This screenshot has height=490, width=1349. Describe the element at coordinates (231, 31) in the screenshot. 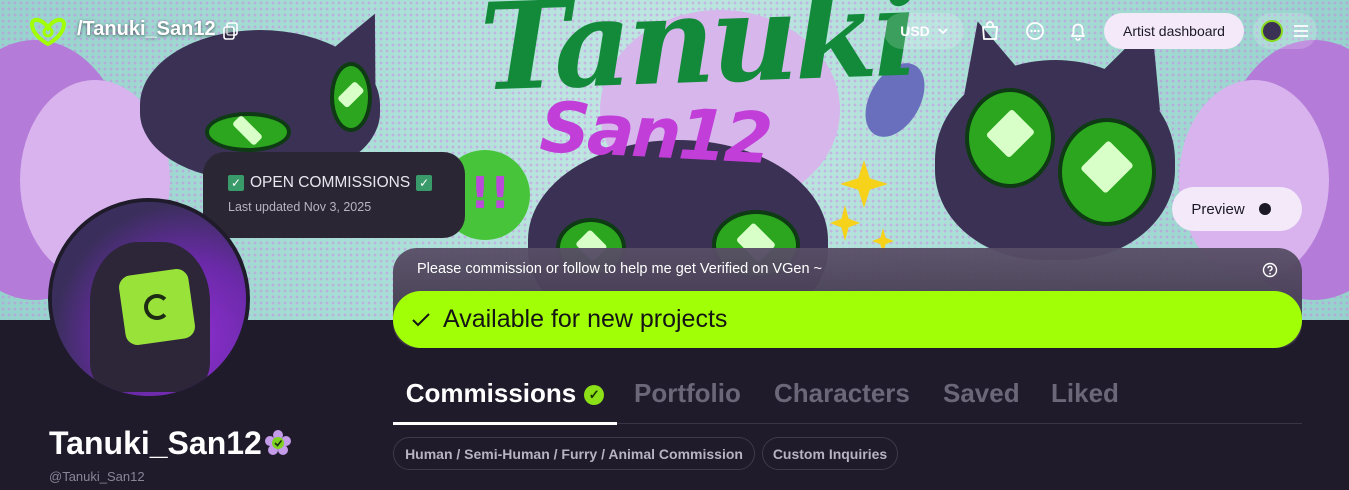

I see `copy-icon` at that location.